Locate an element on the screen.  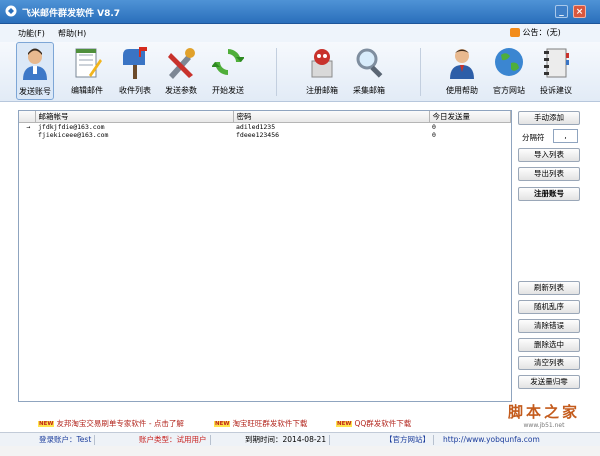
feedback-label: 投诉建议 is located at coordinates (556, 90).